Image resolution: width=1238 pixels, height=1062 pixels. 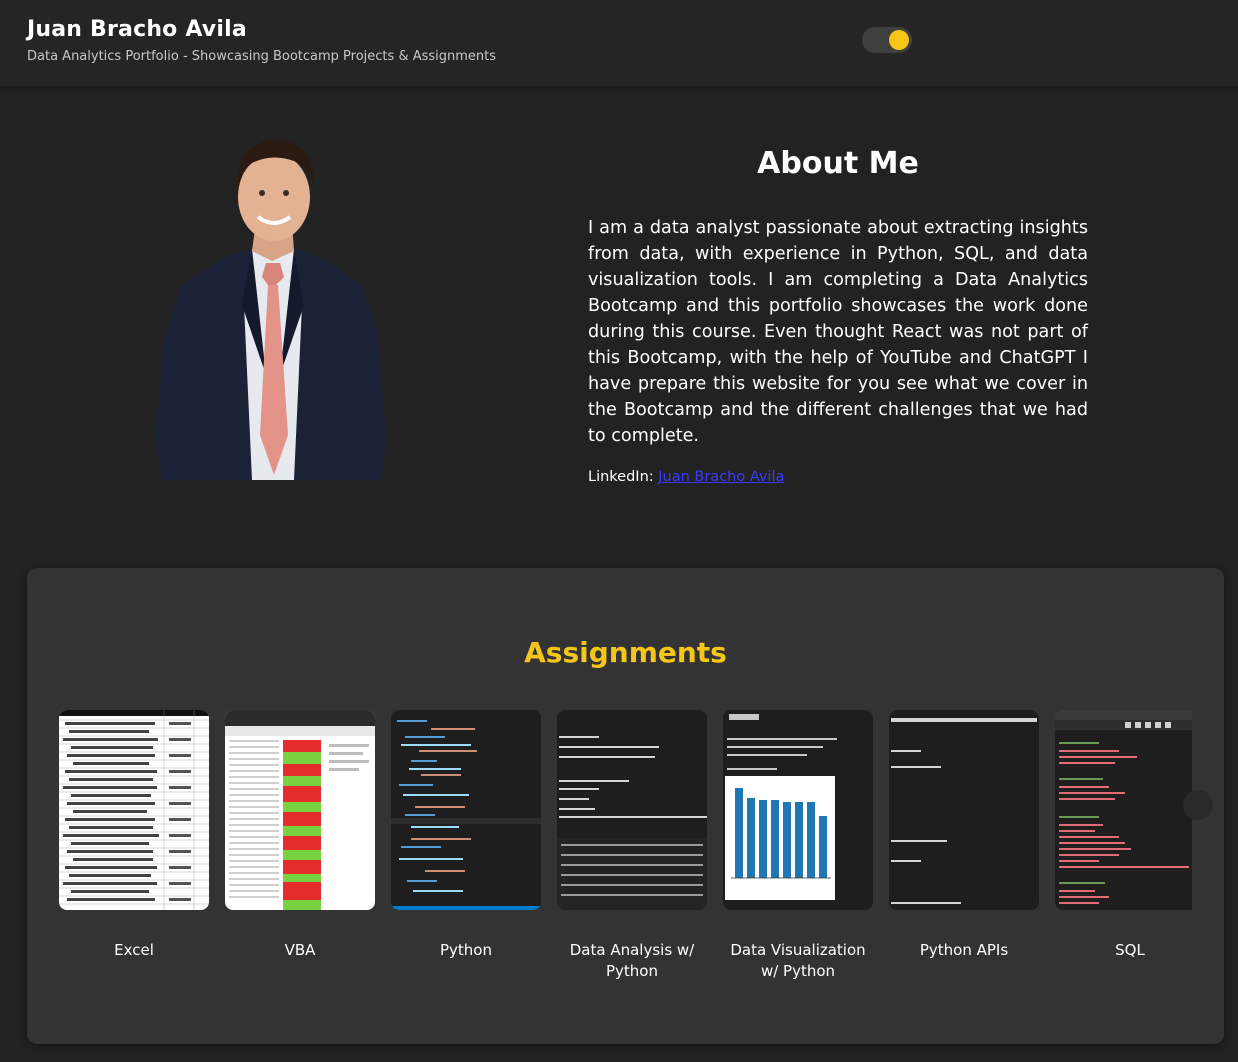 I want to click on assignment-card-data-analysis: Data Analysis w/ Python, so click(x=632, y=846).